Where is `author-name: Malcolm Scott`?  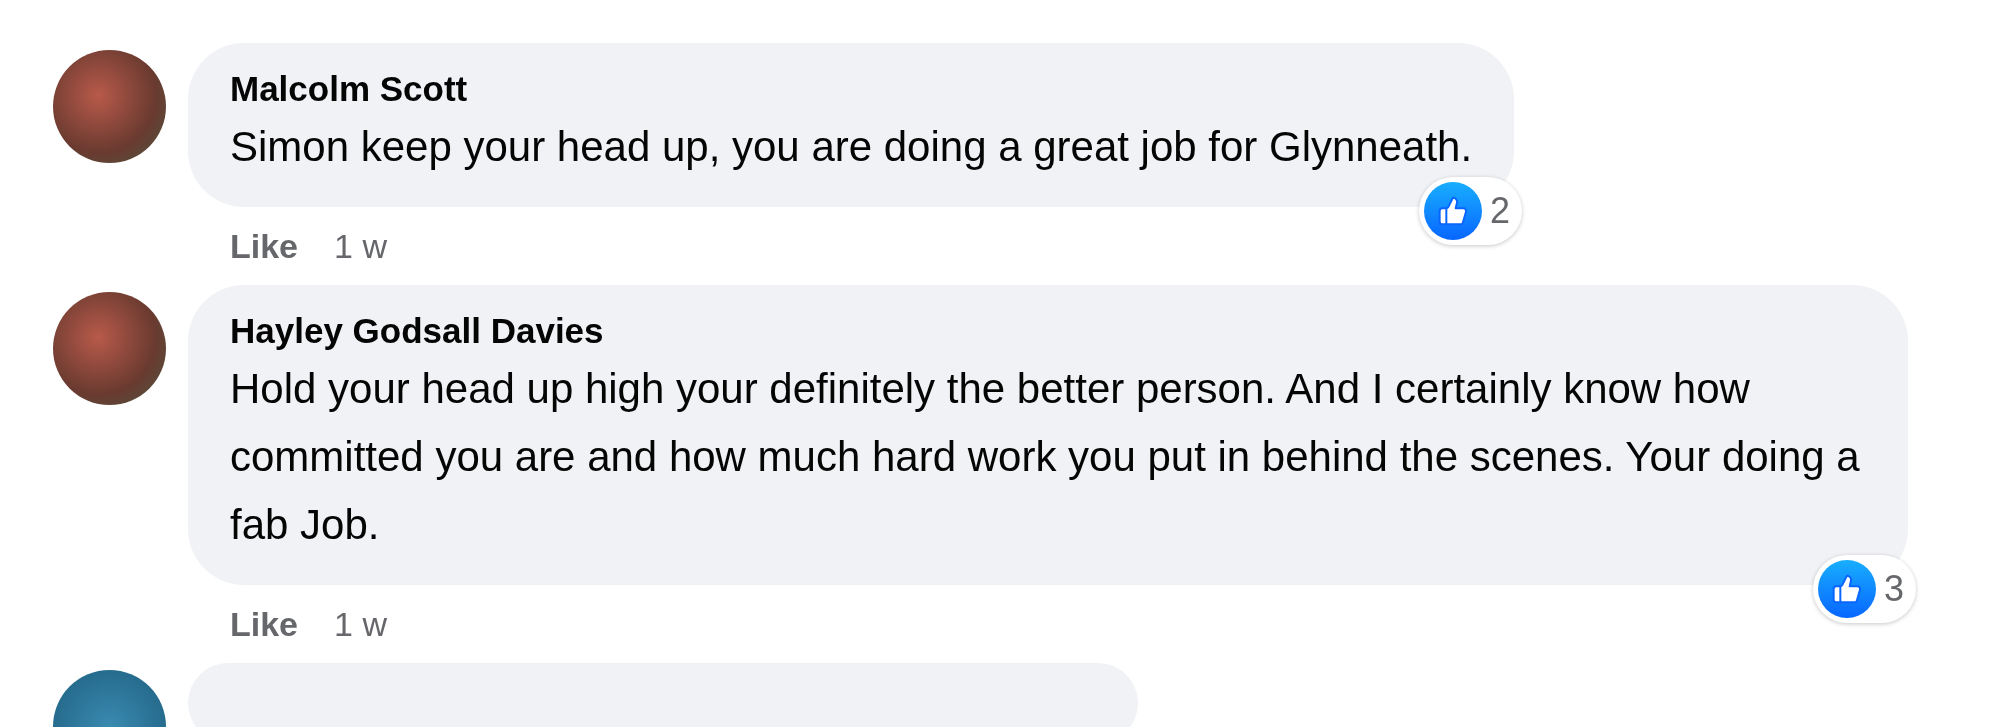
author-name: Malcolm Scott is located at coordinates (851, 89).